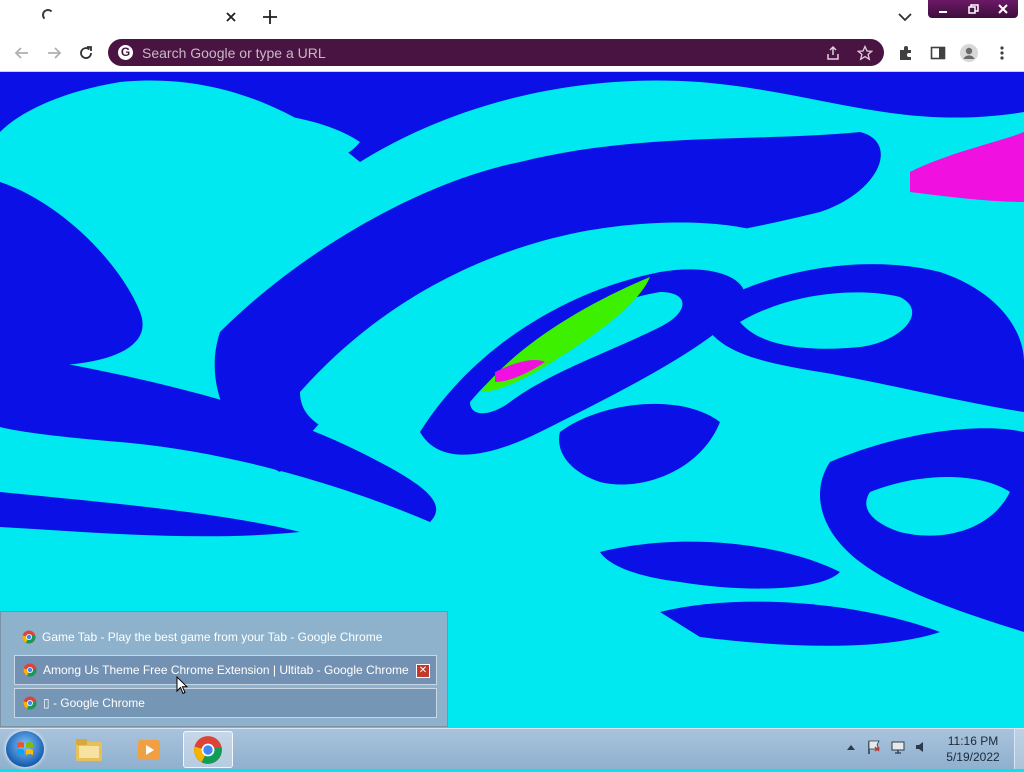 The image size is (1024, 772). I want to click on network-icon, so click(898, 747).